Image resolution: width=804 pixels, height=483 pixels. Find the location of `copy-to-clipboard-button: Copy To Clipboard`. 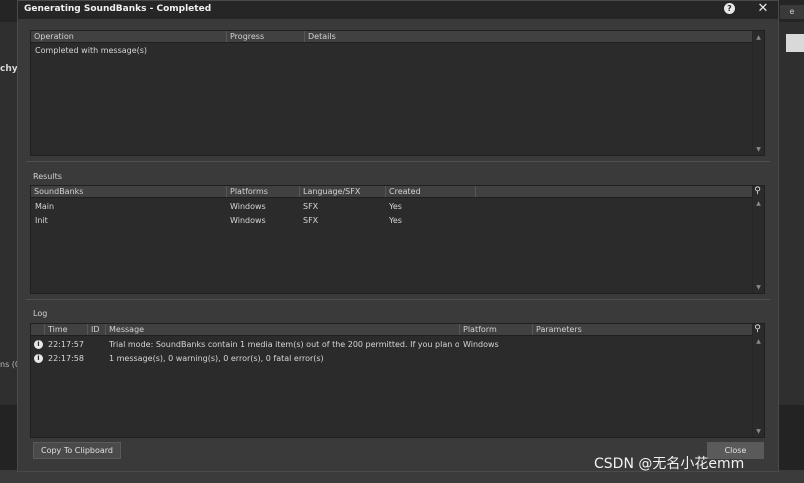

copy-to-clipboard-button: Copy To Clipboard is located at coordinates (77, 450).